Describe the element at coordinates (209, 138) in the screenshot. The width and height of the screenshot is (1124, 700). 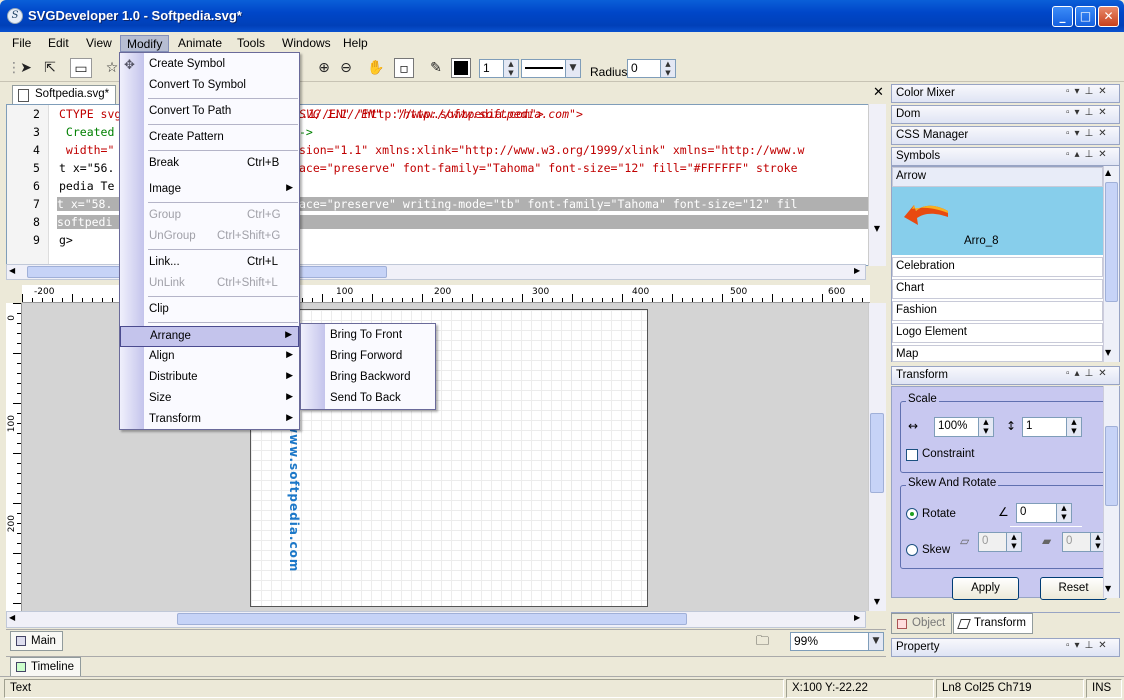
I see `menu-item-create-pattern: Create Pattern` at that location.